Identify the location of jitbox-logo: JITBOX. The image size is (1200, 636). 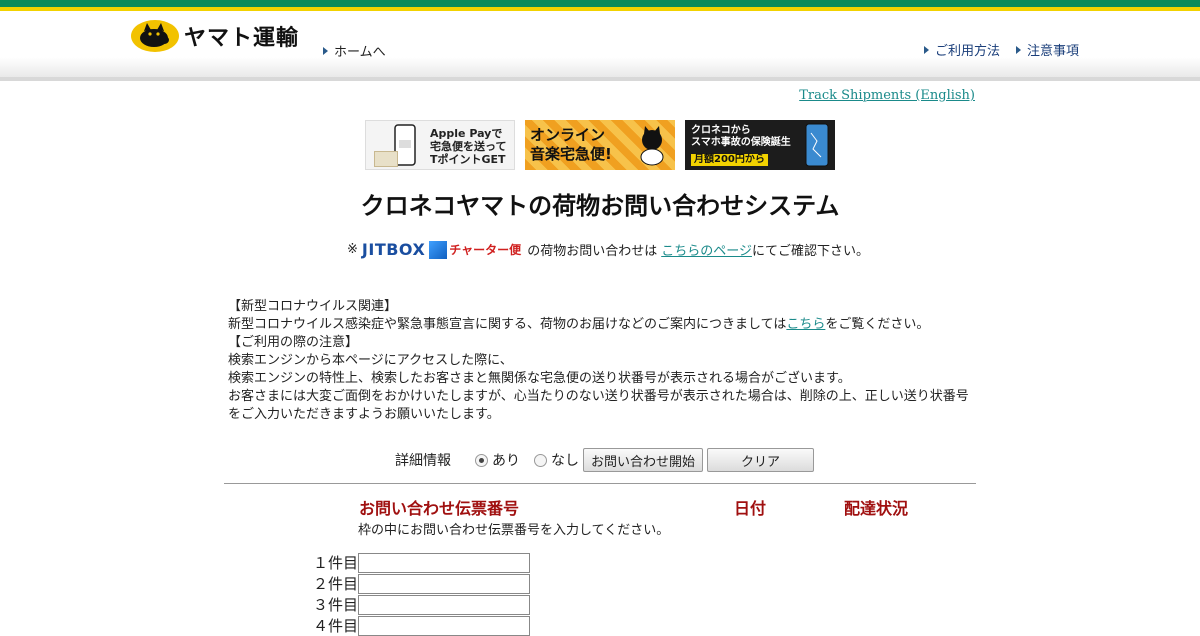
(393, 249).